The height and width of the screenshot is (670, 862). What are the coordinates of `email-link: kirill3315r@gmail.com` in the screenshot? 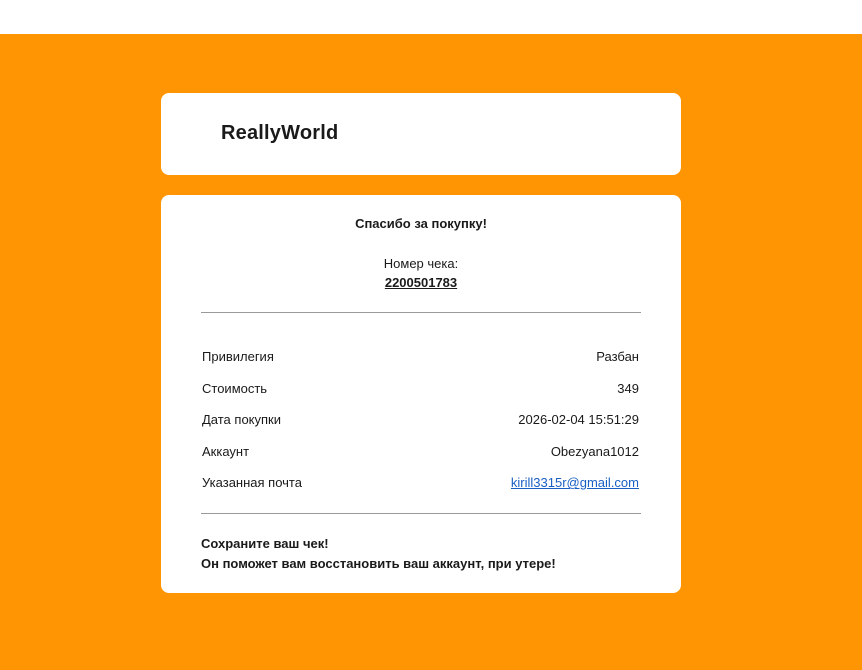 It's located at (575, 482).